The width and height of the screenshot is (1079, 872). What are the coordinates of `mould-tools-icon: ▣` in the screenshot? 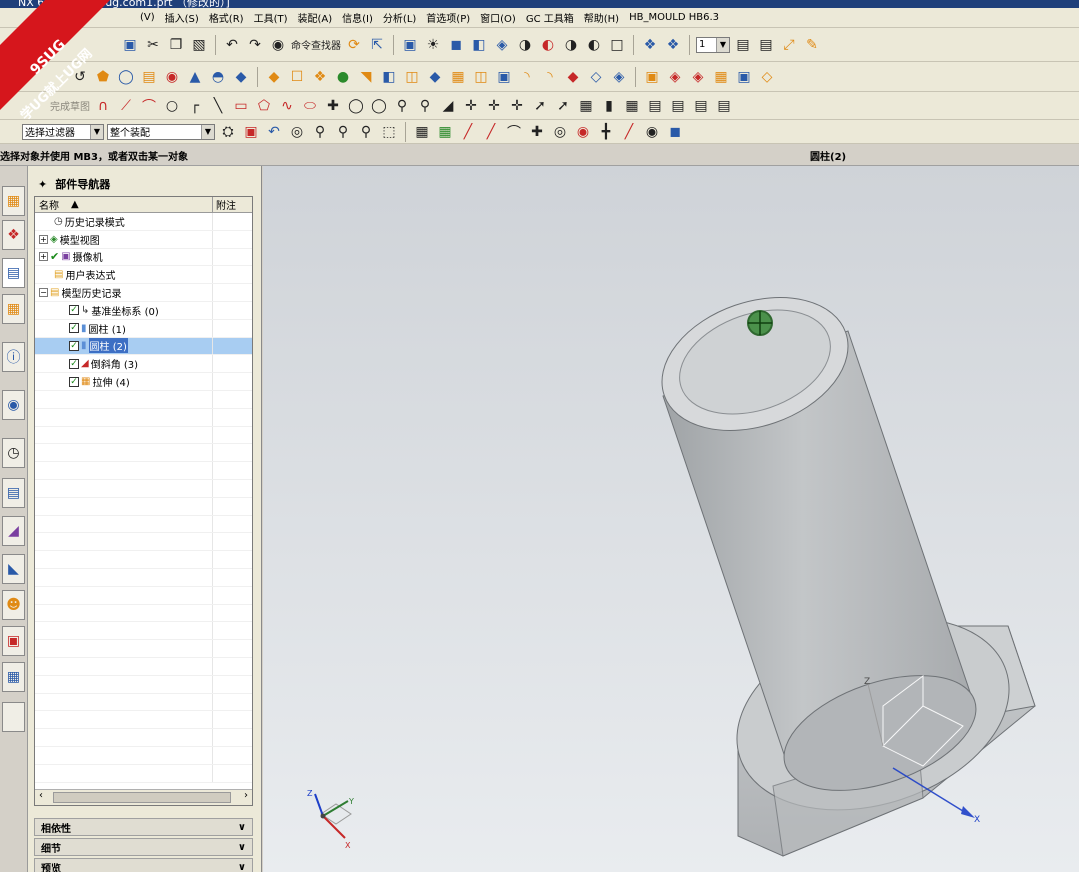 It's located at (744, 77).